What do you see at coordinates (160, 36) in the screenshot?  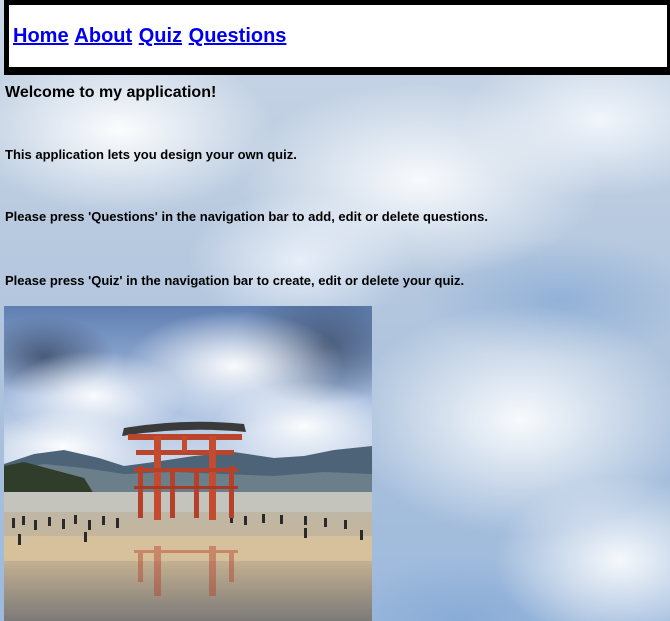 I see `nav-link-quiz: Quiz` at bounding box center [160, 36].